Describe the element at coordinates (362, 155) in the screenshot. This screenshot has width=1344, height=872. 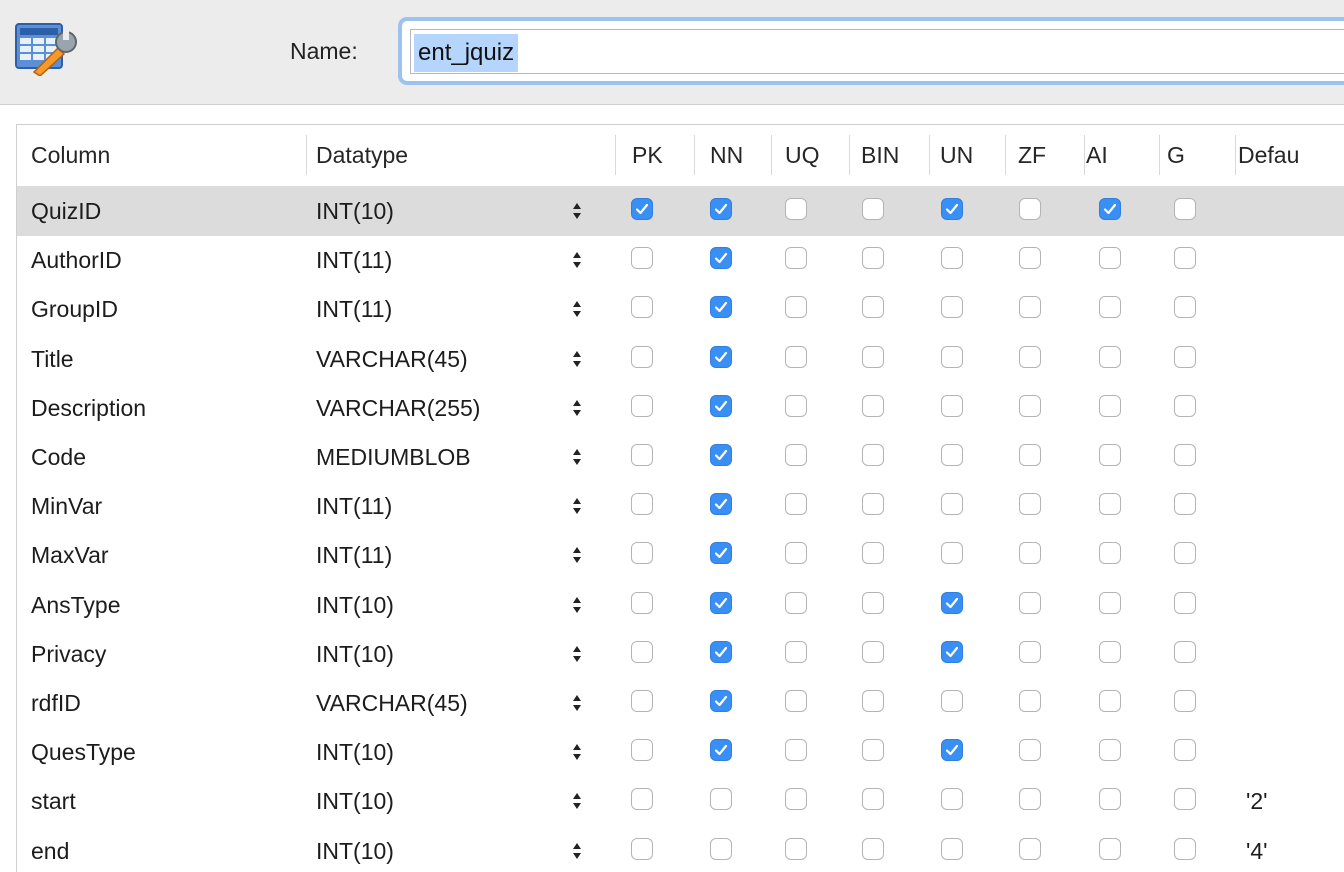
I see `header-datatype: Datatype` at that location.